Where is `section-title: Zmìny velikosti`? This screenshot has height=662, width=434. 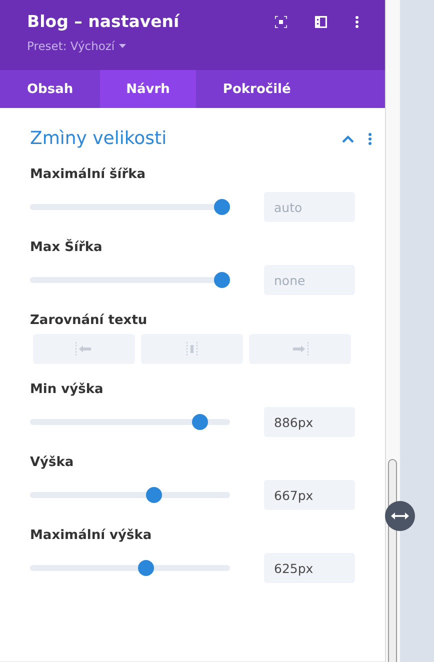
section-title: Zmìny velikosti is located at coordinates (99, 138).